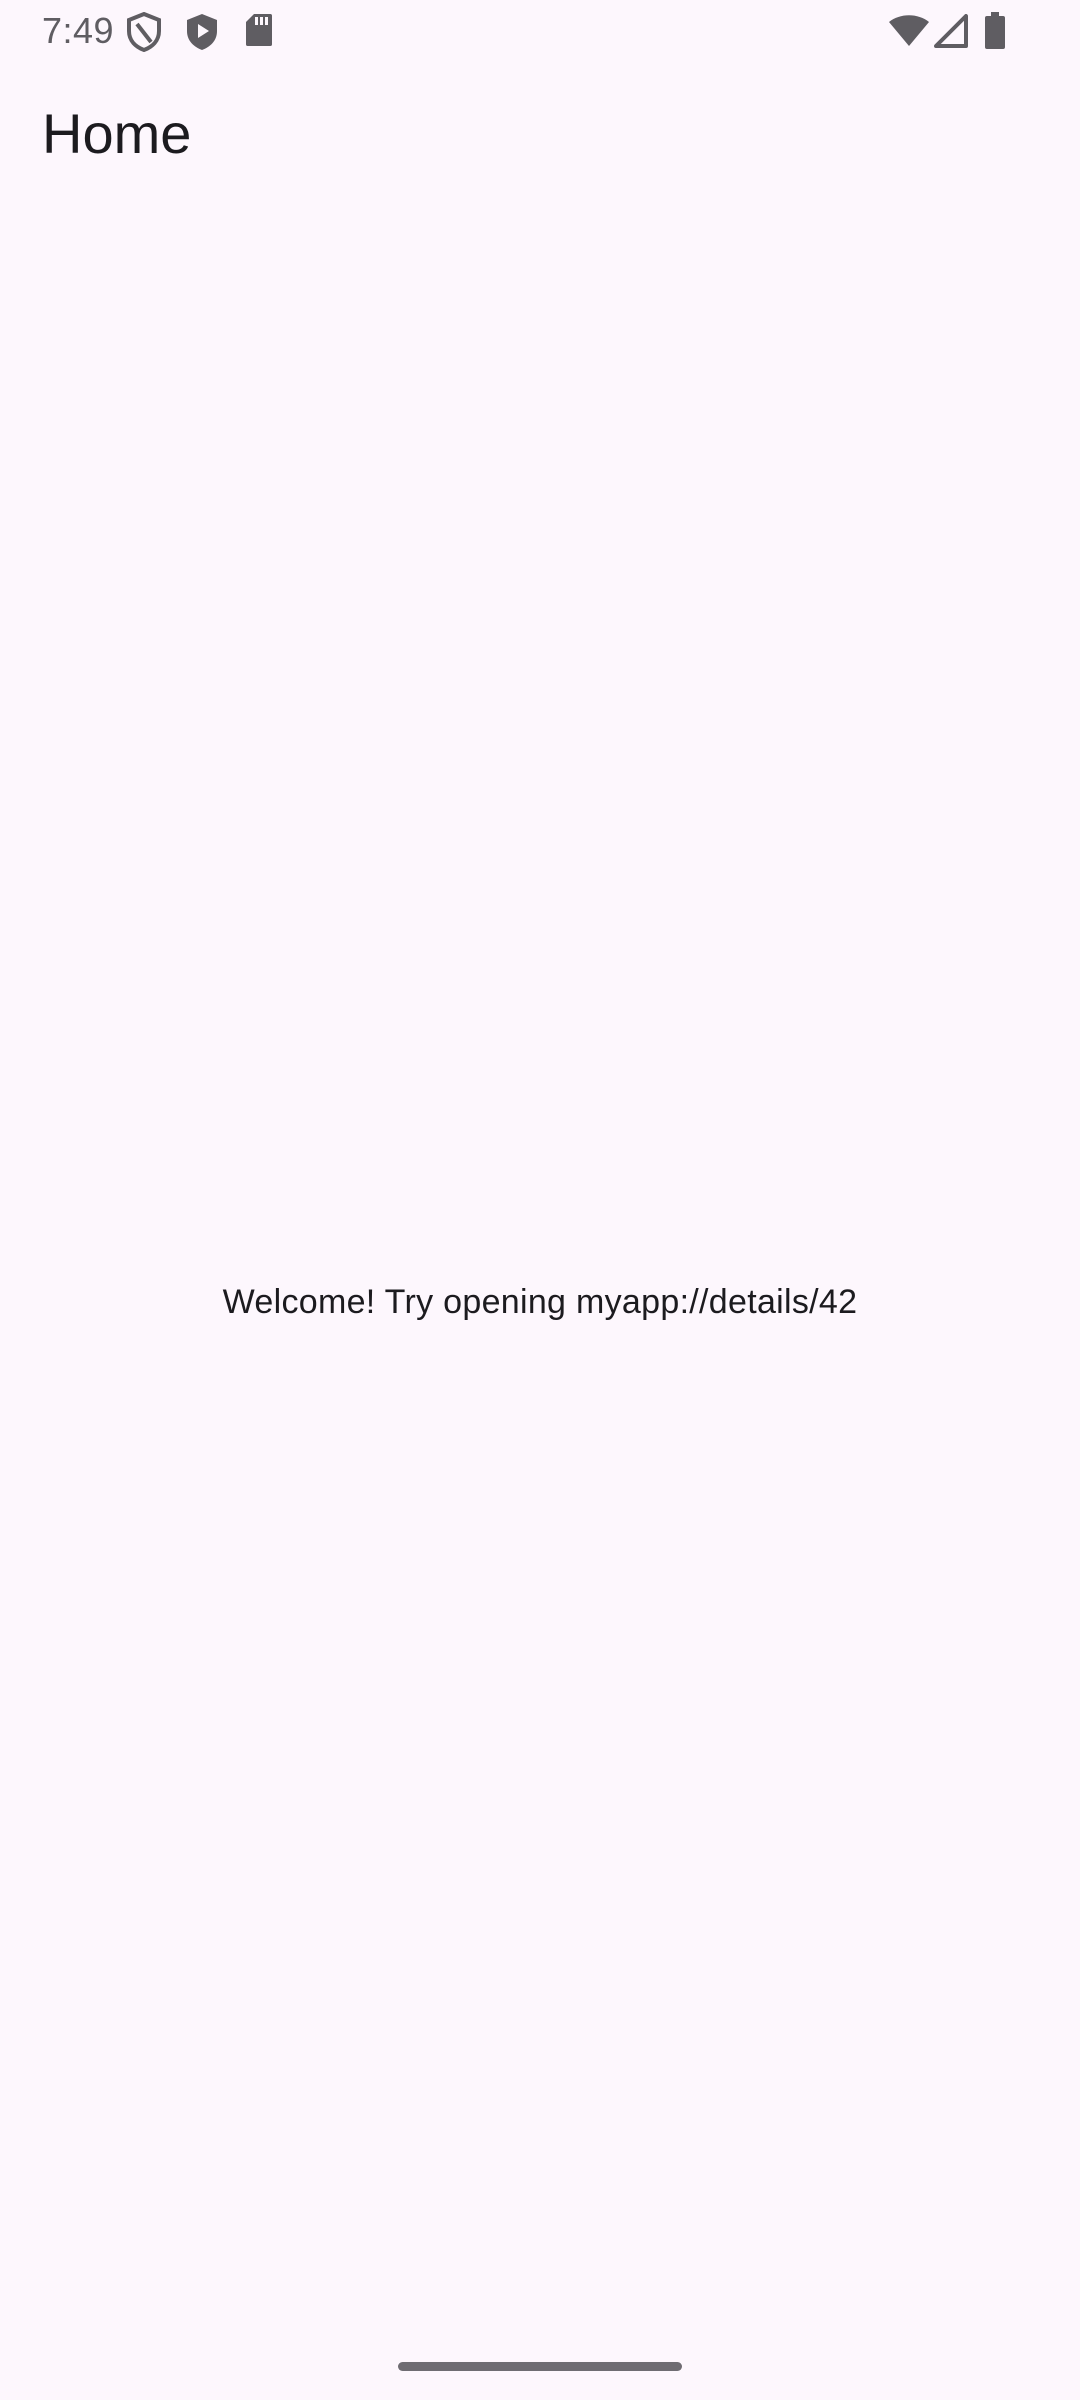 This screenshot has width=1080, height=2400. I want to click on gesture-navigation-handle, so click(540, 2366).